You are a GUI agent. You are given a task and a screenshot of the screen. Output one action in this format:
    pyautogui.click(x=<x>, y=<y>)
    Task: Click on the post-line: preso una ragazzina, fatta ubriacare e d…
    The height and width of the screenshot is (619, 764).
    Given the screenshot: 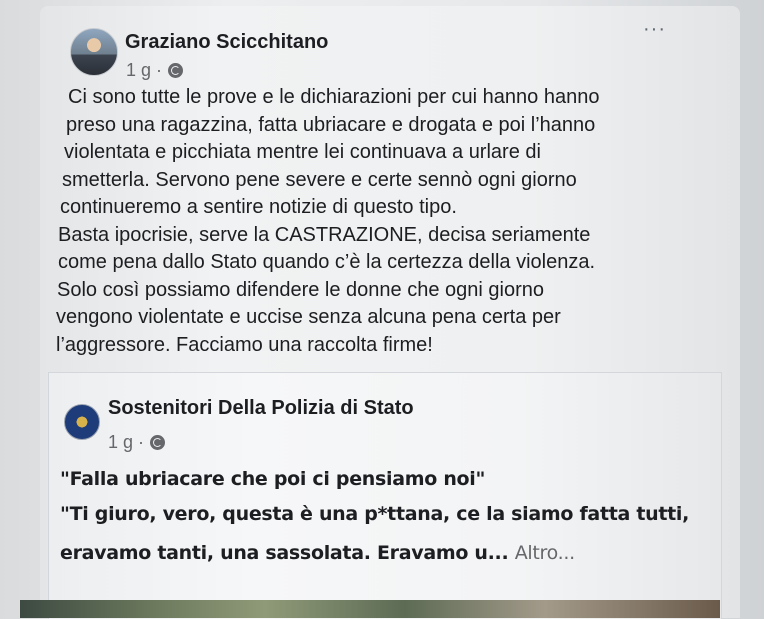 What is the action you would take?
    pyautogui.click(x=331, y=124)
    